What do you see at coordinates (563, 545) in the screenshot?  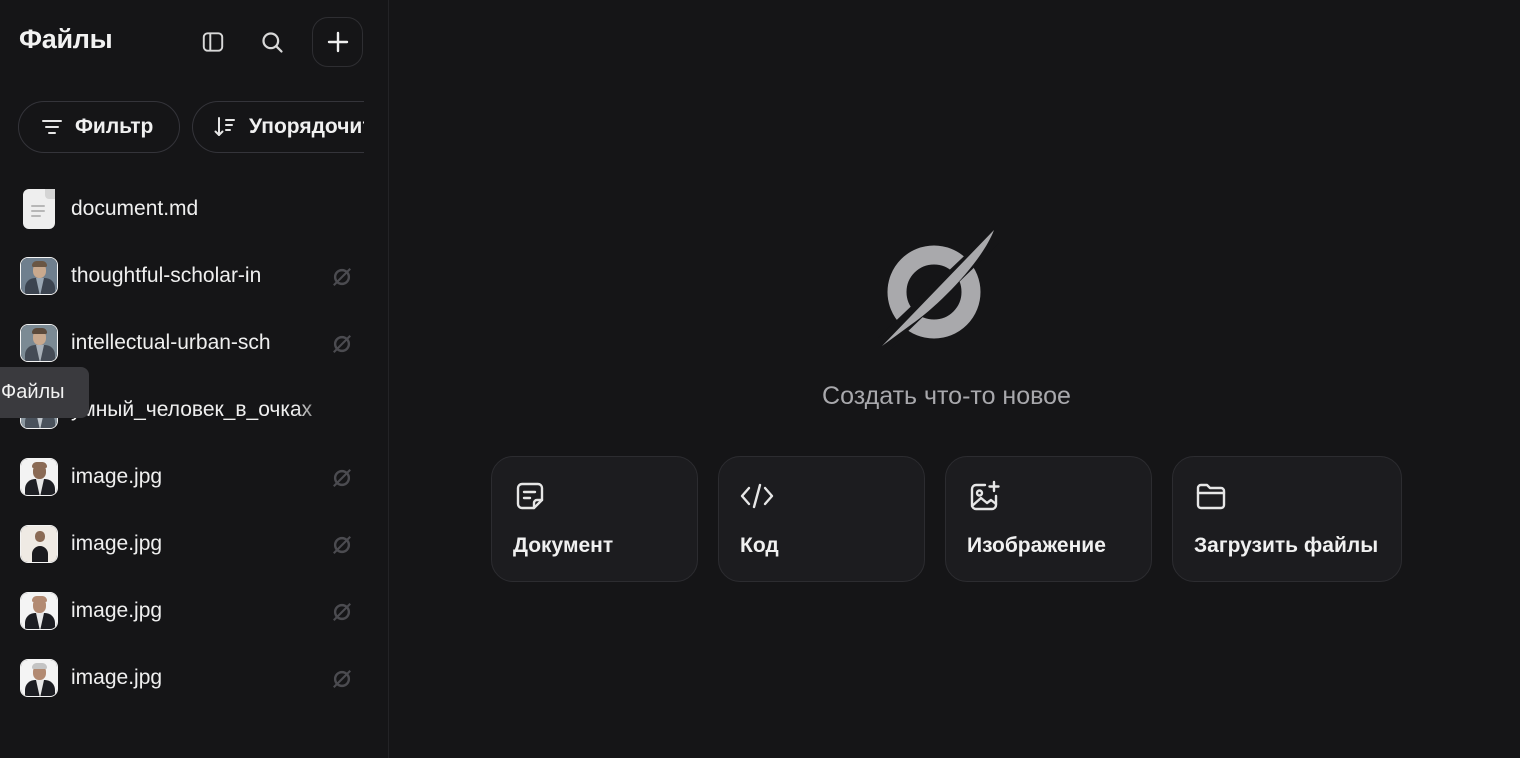 I see `card-label: Документ` at bounding box center [563, 545].